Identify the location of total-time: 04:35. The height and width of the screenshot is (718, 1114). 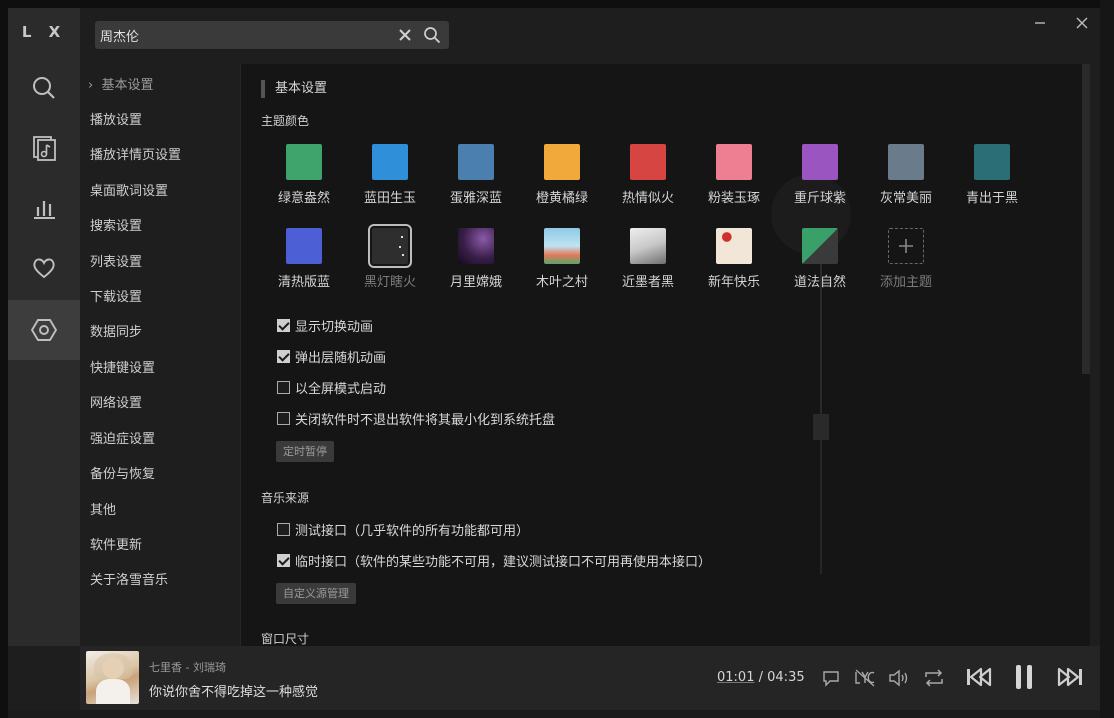
(786, 677).